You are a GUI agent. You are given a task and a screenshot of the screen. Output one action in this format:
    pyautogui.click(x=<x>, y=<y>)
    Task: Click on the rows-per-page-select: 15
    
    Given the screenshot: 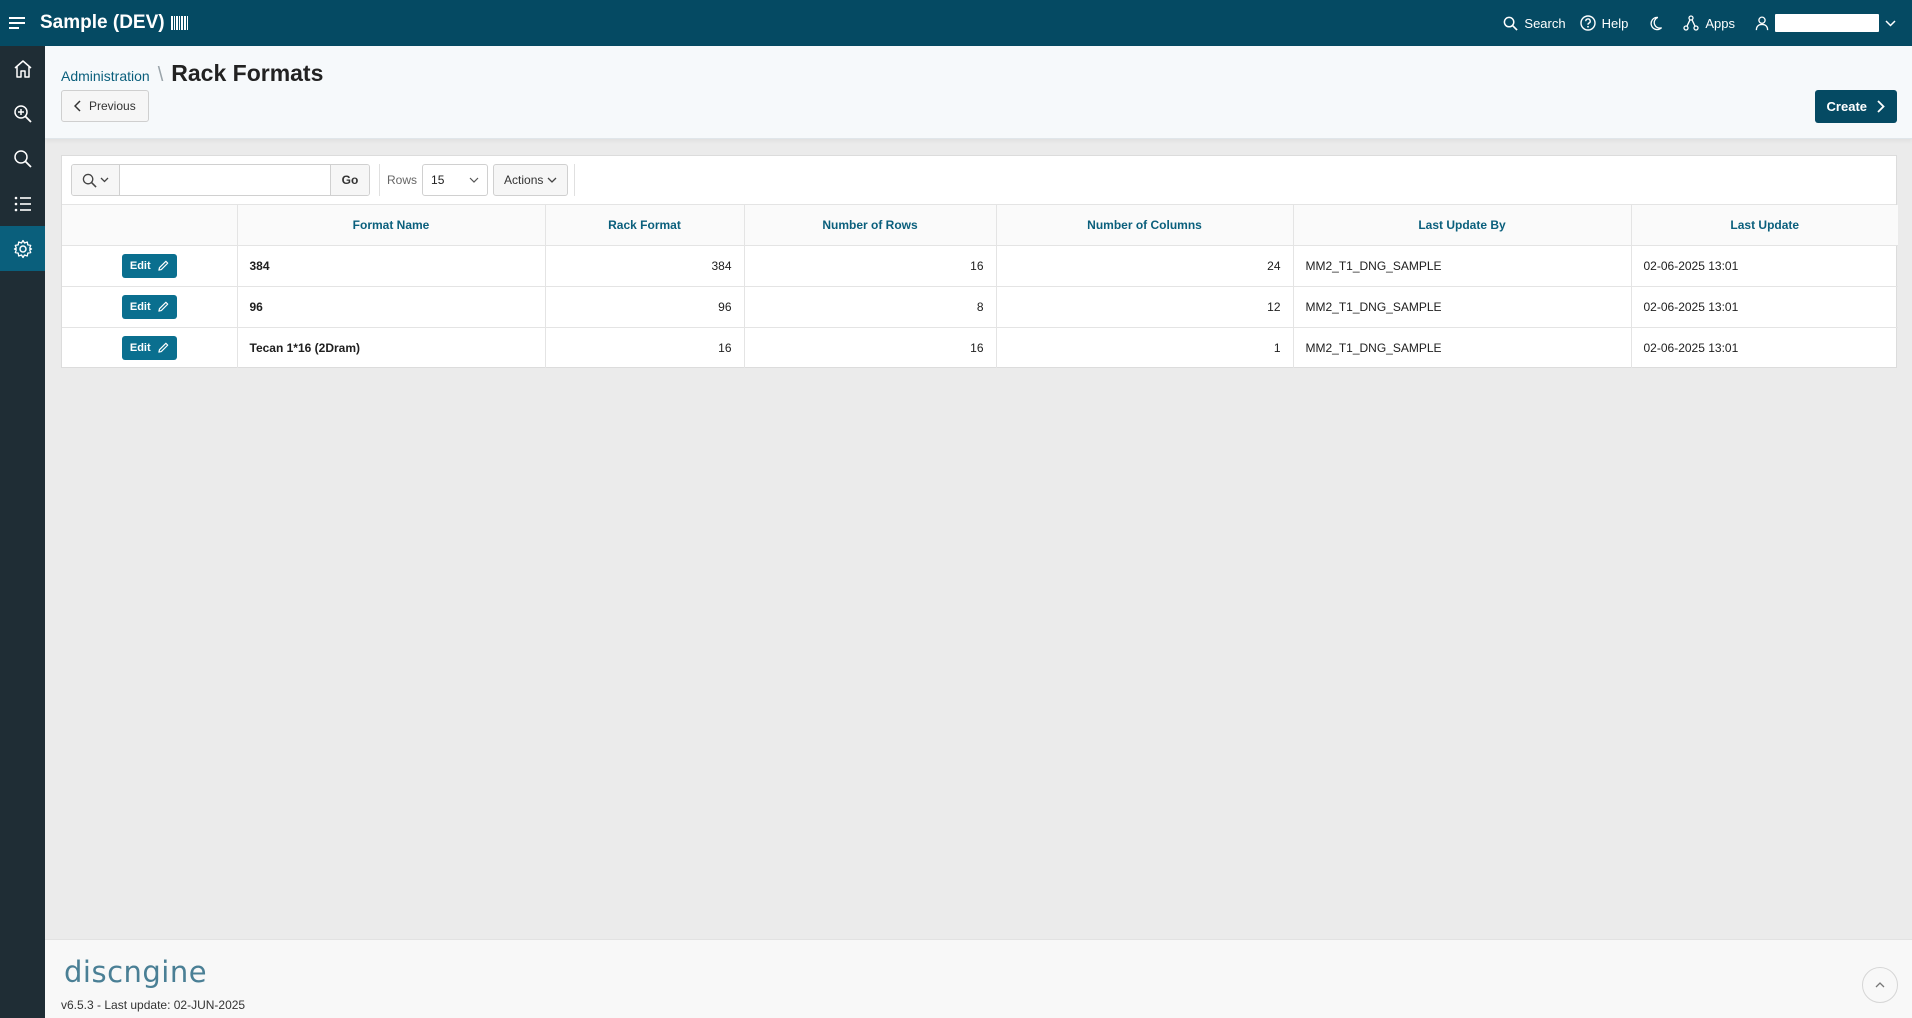 What is the action you would take?
    pyautogui.click(x=455, y=180)
    